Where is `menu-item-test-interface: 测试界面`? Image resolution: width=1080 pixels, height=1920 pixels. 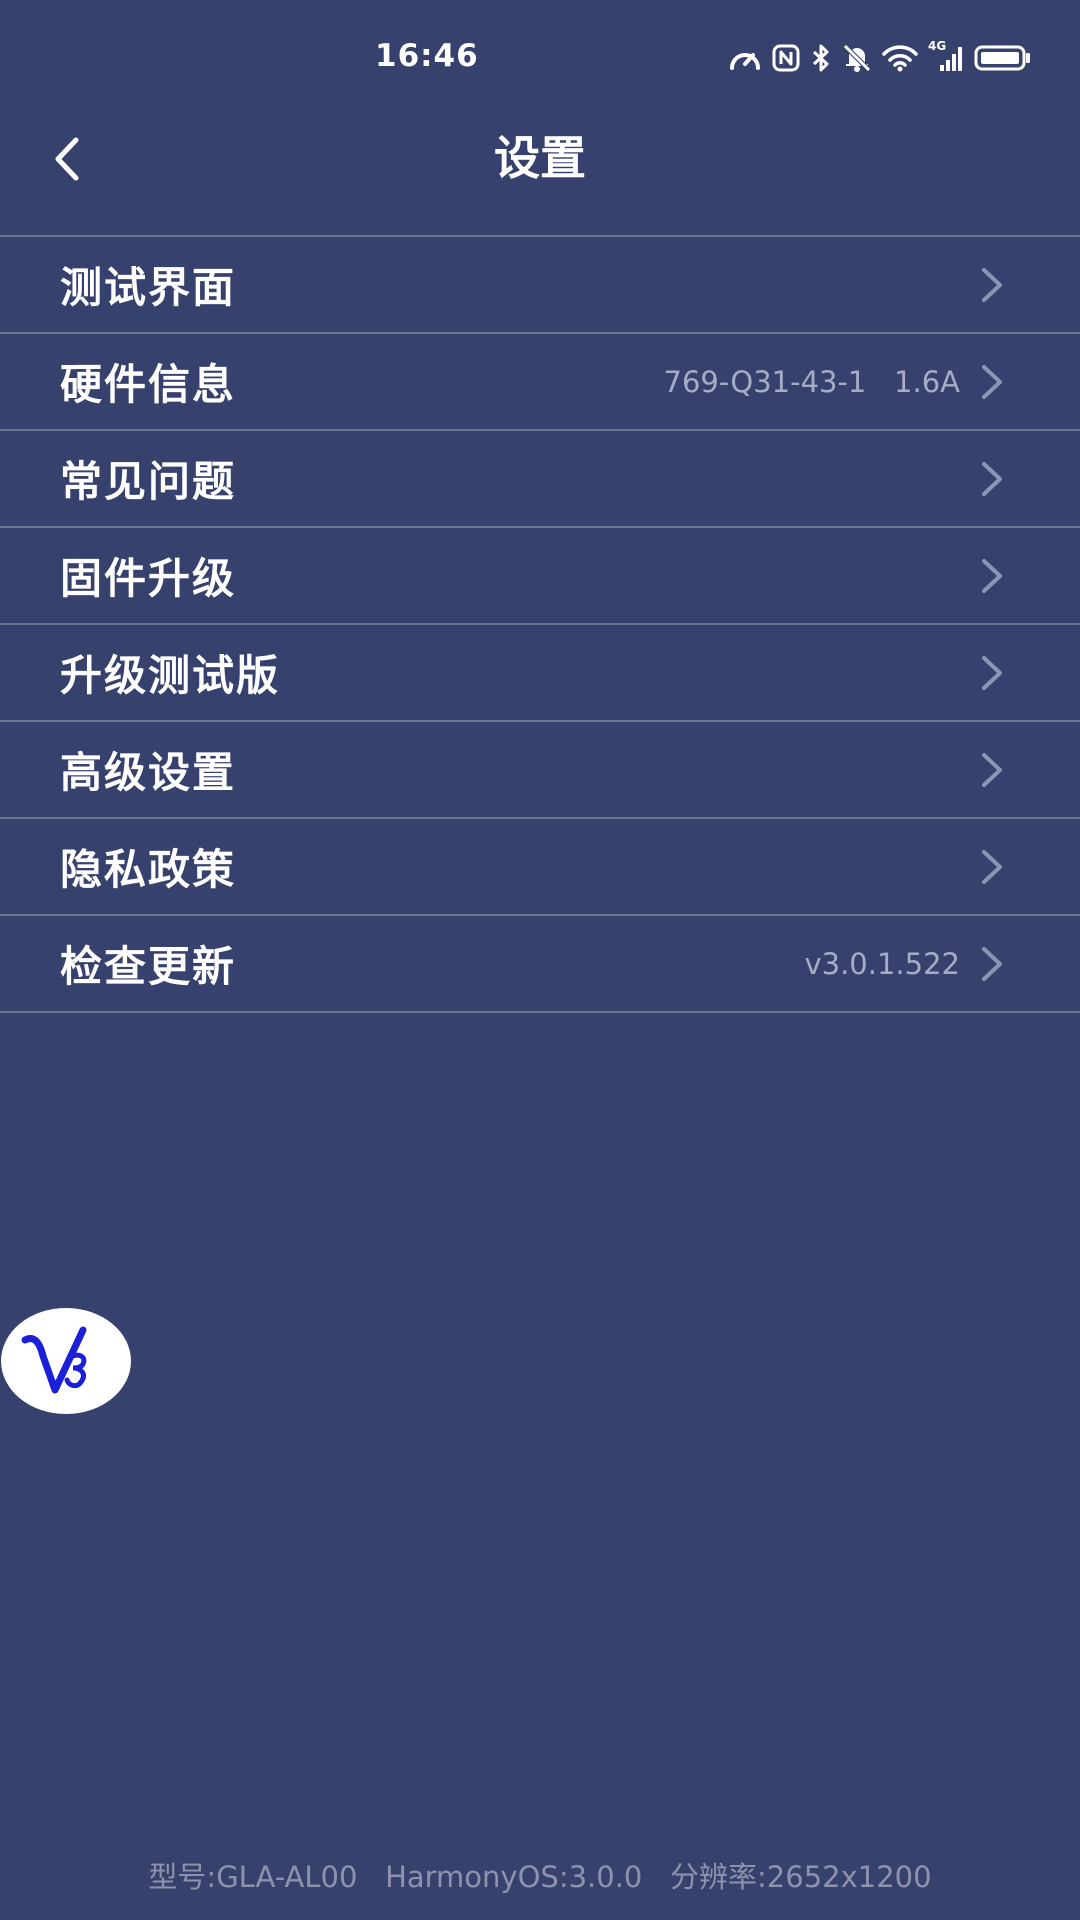 menu-item-test-interface: 测试界面 is located at coordinates (540, 285).